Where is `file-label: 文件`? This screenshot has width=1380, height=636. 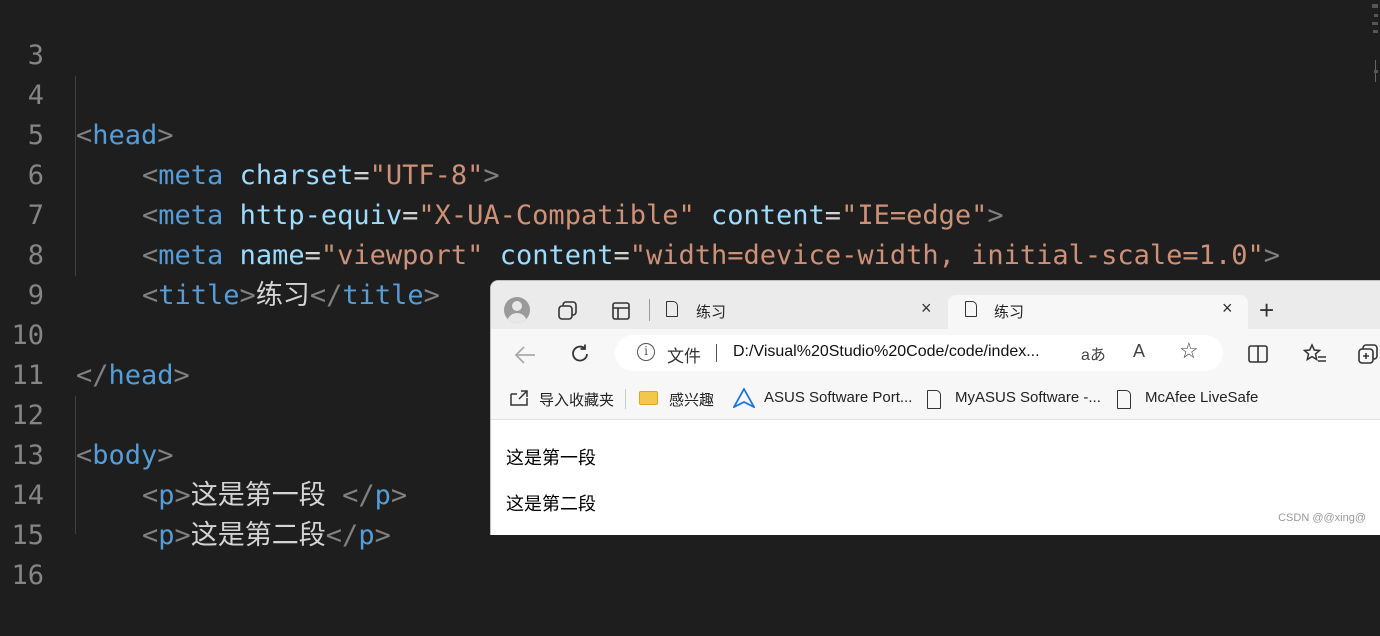 file-label: 文件 is located at coordinates (684, 356).